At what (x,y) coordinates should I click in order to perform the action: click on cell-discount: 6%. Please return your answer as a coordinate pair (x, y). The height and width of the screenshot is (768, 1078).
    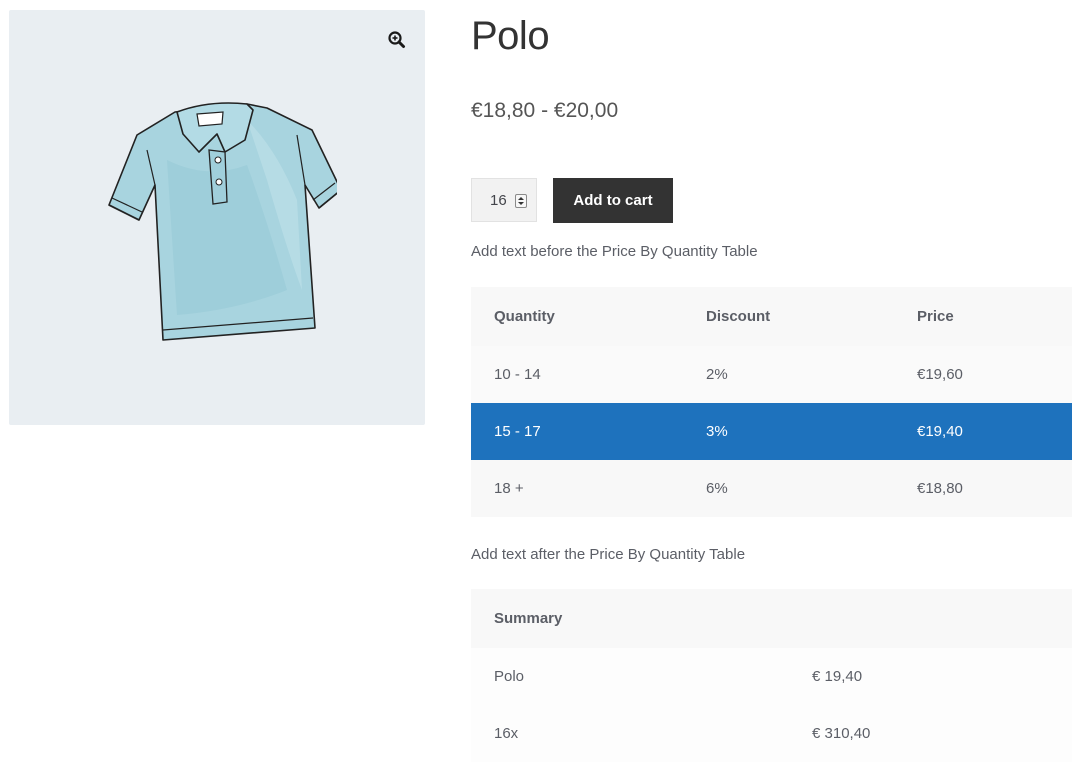
    Looking at the image, I should click on (788, 488).